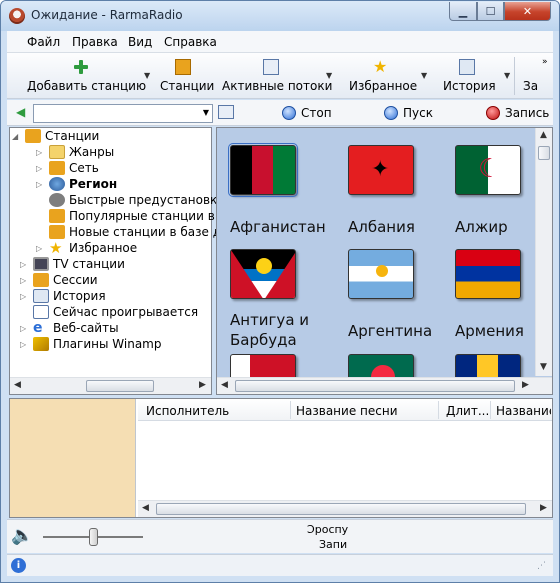 This screenshot has height=583, width=560. I want to click on tree-item-new: Новые станции в базе дан, so click(142, 232).